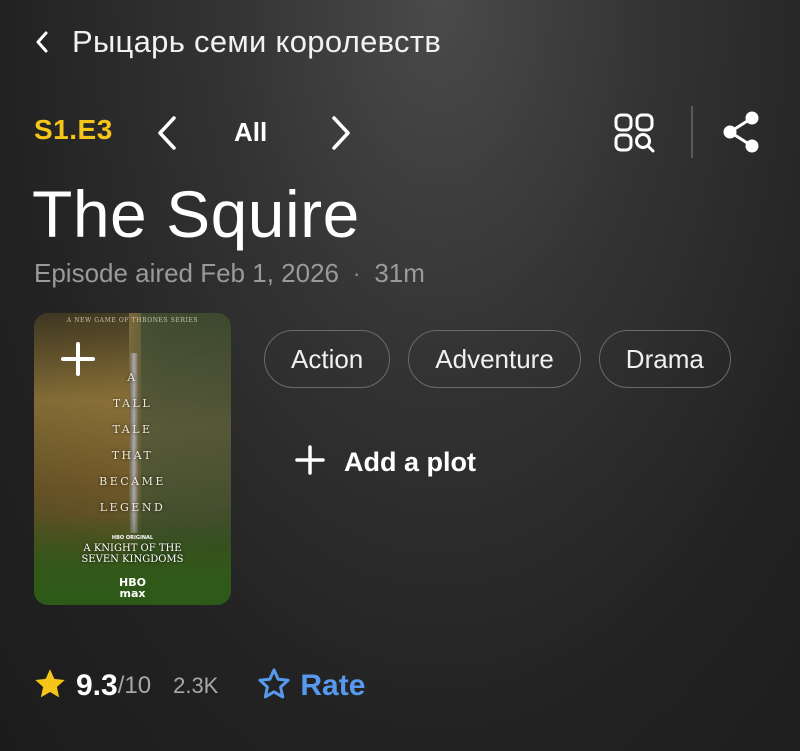 This screenshot has height=751, width=800. What do you see at coordinates (410, 462) in the screenshot?
I see `add-plot-label: Add a plot` at bounding box center [410, 462].